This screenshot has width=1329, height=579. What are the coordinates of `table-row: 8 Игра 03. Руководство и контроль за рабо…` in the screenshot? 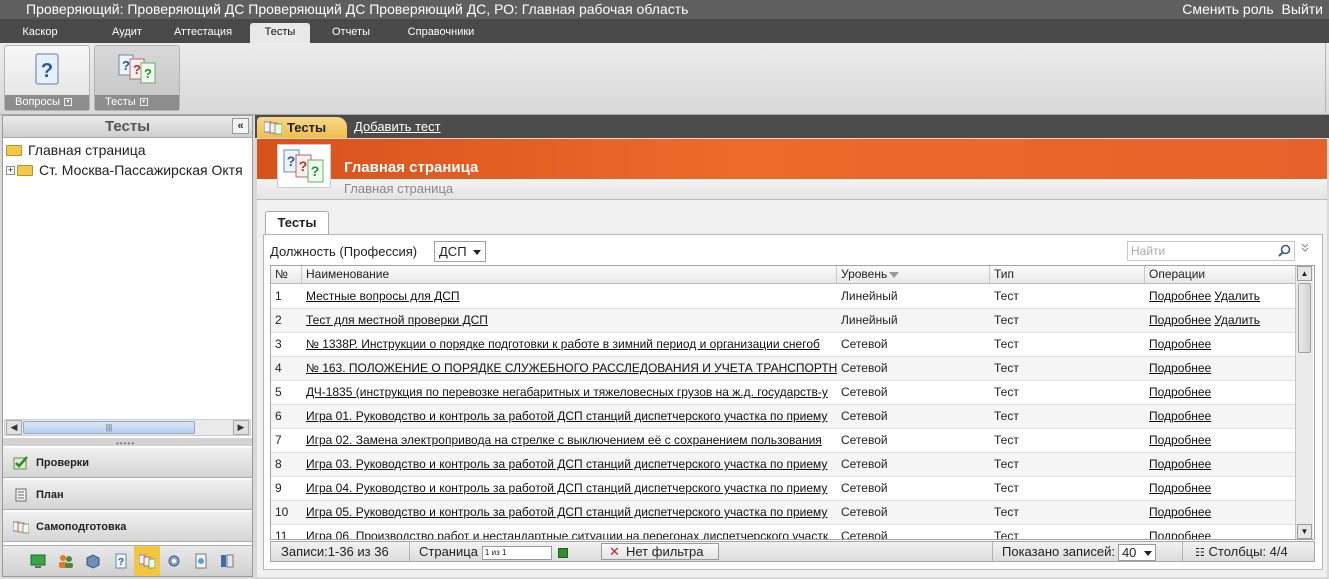 It's located at (783, 465).